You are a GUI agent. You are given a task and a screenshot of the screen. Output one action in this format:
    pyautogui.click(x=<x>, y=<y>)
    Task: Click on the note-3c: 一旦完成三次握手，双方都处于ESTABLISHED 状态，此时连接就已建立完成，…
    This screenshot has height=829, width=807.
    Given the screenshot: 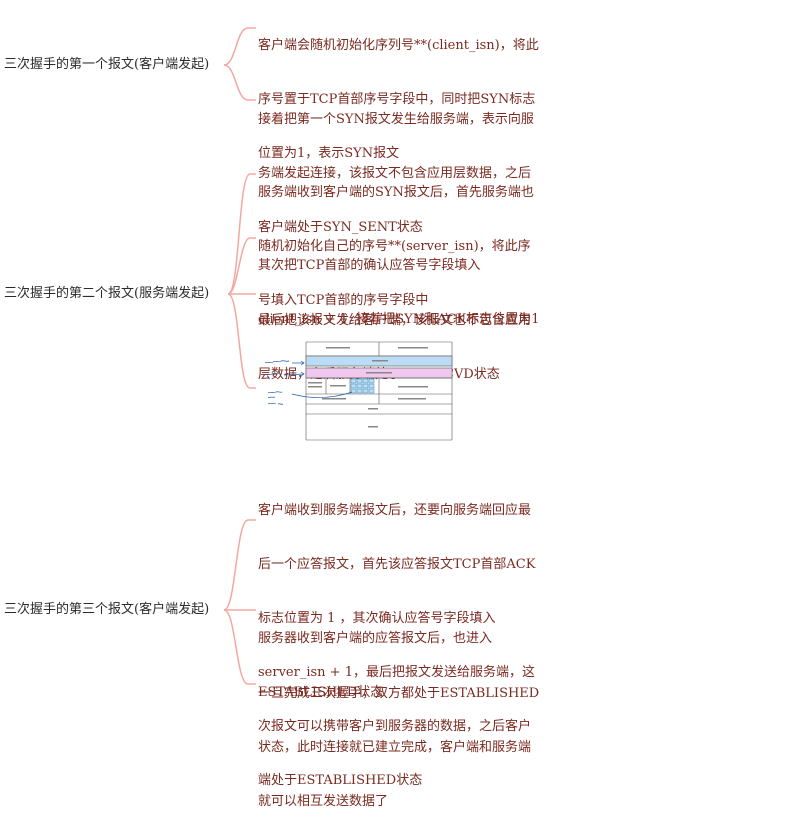 What is the action you would take?
    pyautogui.click(x=399, y=747)
    